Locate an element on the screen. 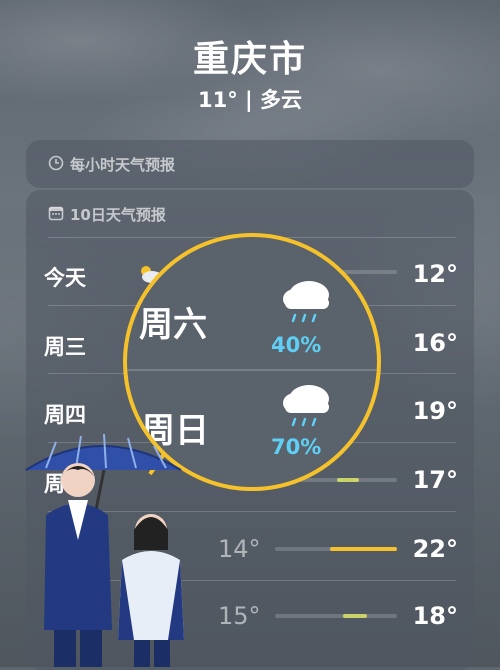 The height and width of the screenshot is (670, 500). hourly-forecast-label: 每小时天气预报 is located at coordinates (123, 165).